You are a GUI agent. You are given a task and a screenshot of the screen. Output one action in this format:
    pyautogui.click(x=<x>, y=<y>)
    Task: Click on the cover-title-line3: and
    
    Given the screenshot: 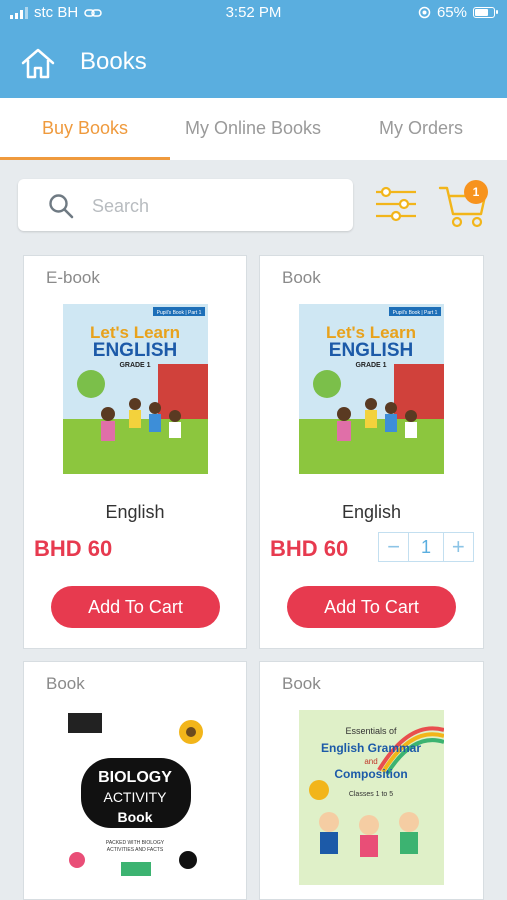 What is the action you would take?
    pyautogui.click(x=370, y=761)
    